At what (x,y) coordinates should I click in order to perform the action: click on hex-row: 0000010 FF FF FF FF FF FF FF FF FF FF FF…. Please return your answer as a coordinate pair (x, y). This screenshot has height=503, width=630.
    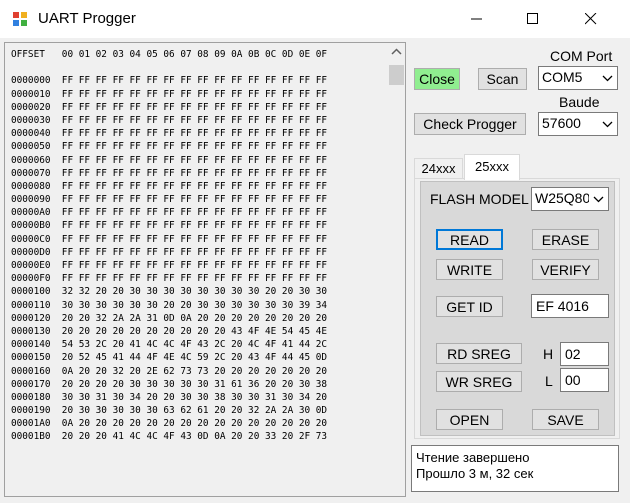
    Looking at the image, I should click on (169, 94).